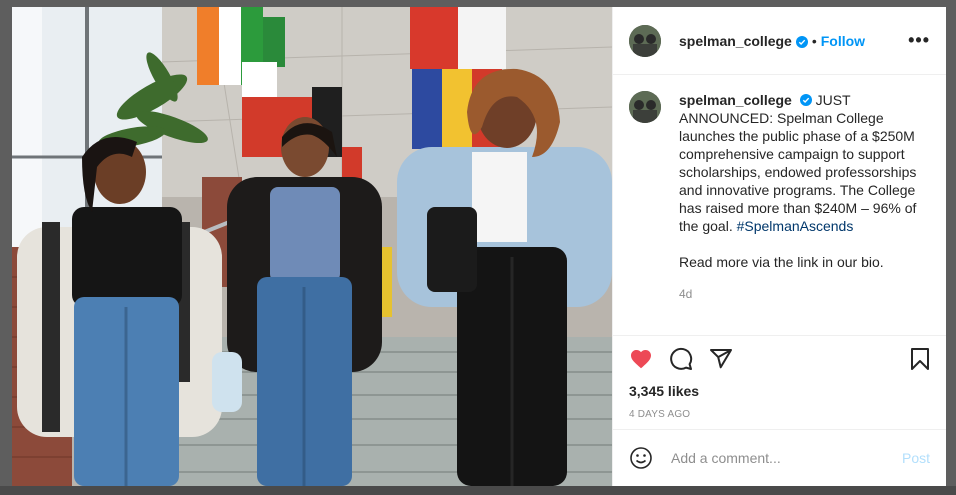 This screenshot has width=956, height=495. What do you see at coordinates (779, 358) in the screenshot?
I see `action-bar` at bounding box center [779, 358].